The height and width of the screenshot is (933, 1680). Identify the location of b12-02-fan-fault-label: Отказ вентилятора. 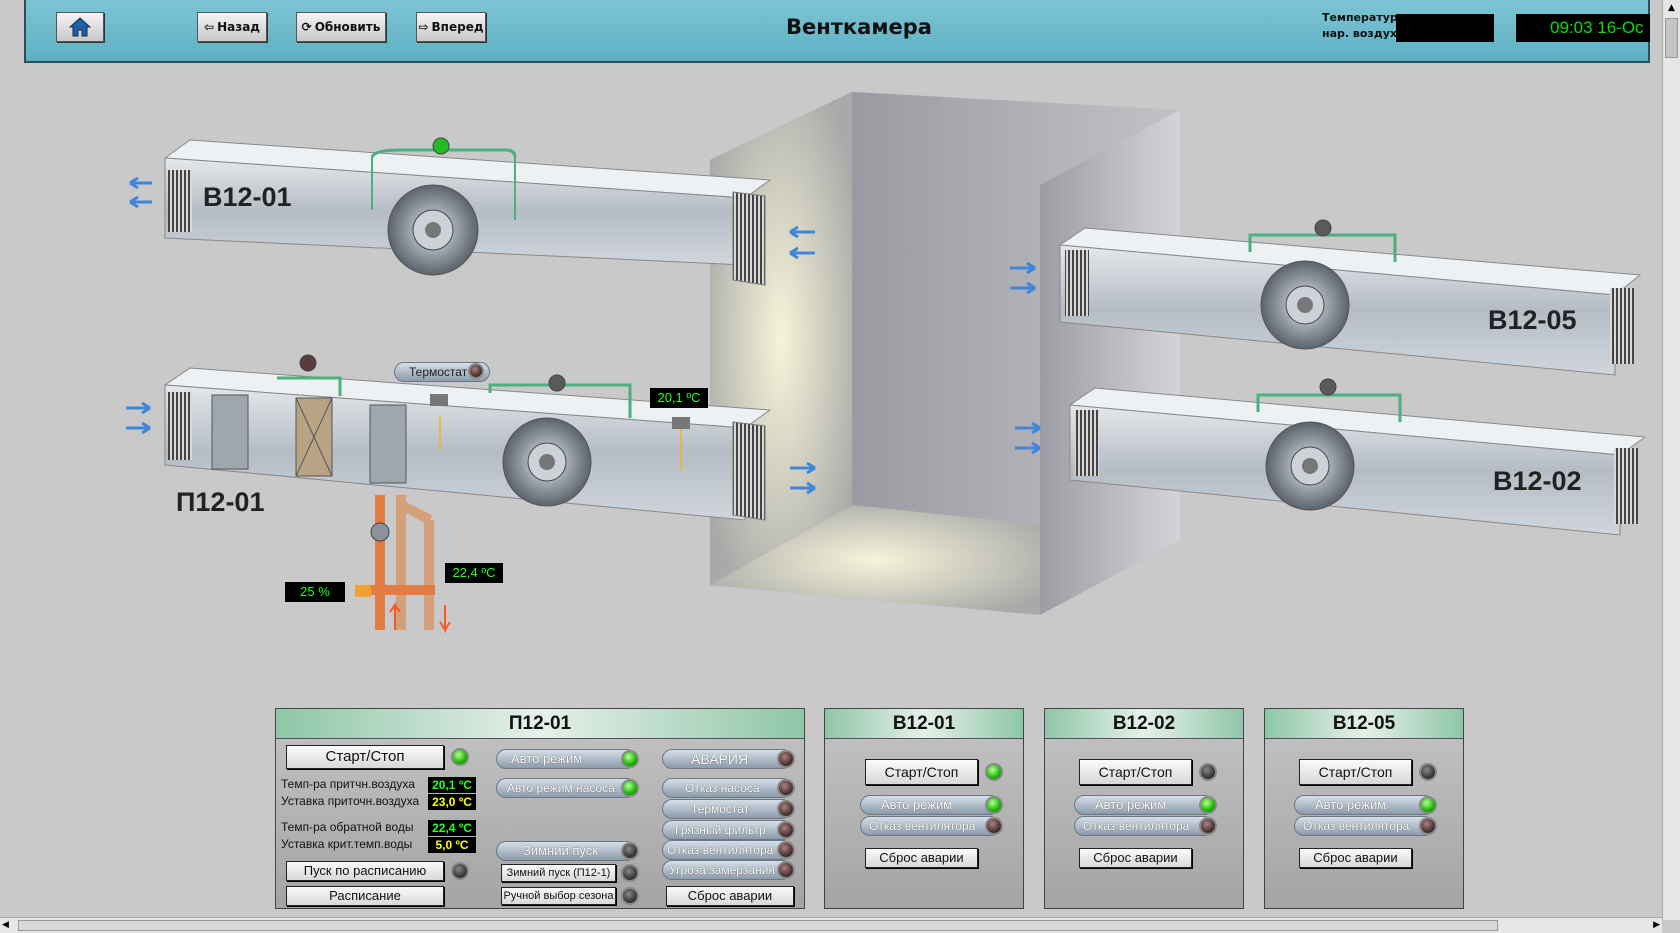
(1136, 826).